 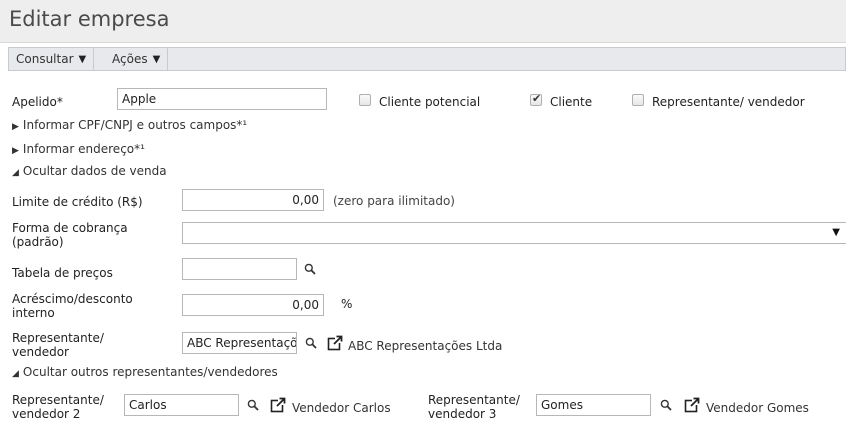 I want to click on acrescimo-label-line2: interno, so click(x=33, y=313).